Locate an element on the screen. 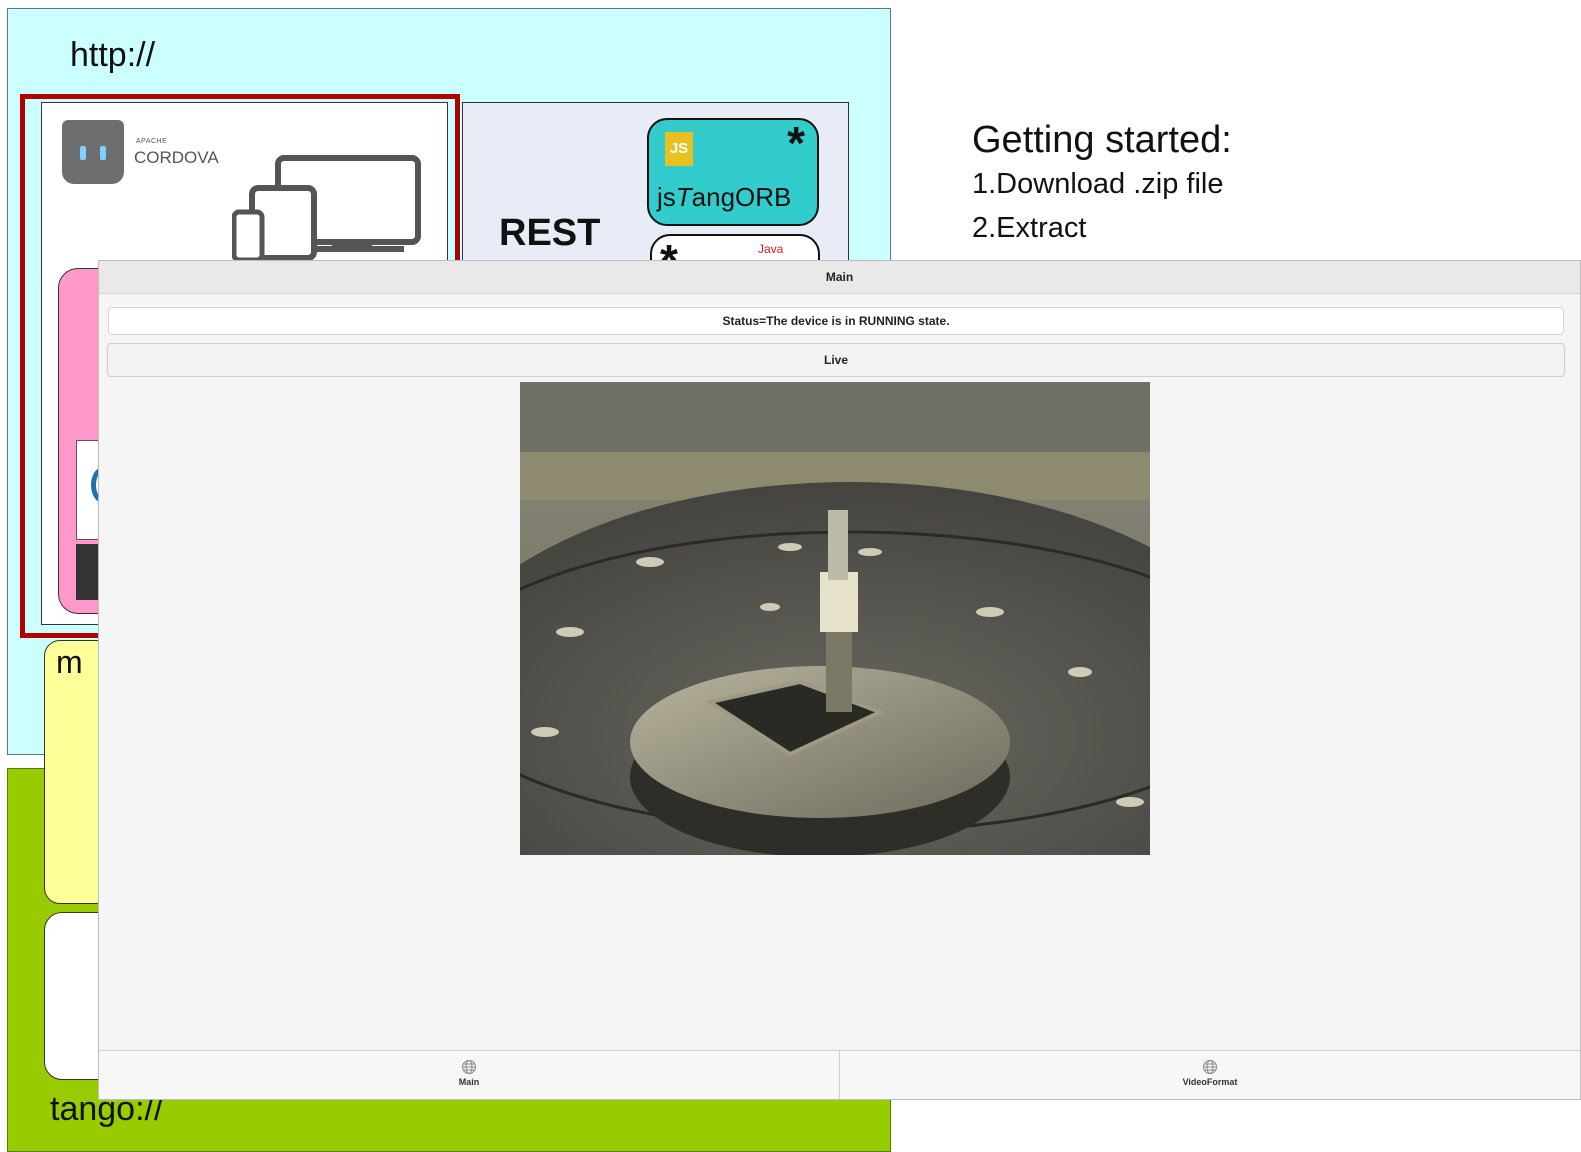  app-header-title: Main is located at coordinates (839, 277).